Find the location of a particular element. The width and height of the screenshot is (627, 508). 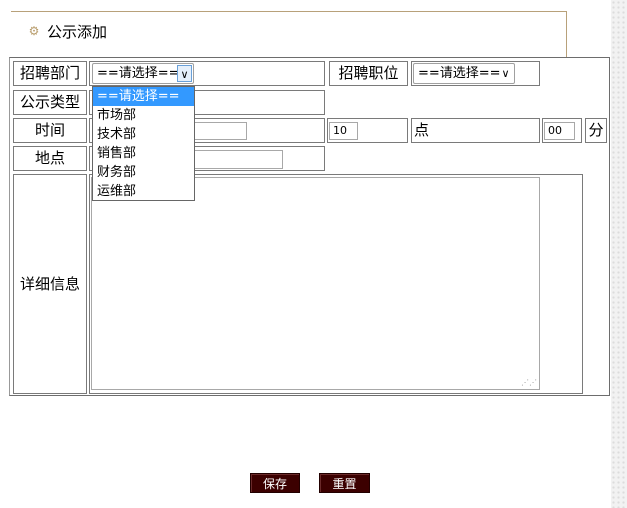

detail-label: 详细信息 is located at coordinates (50, 284).